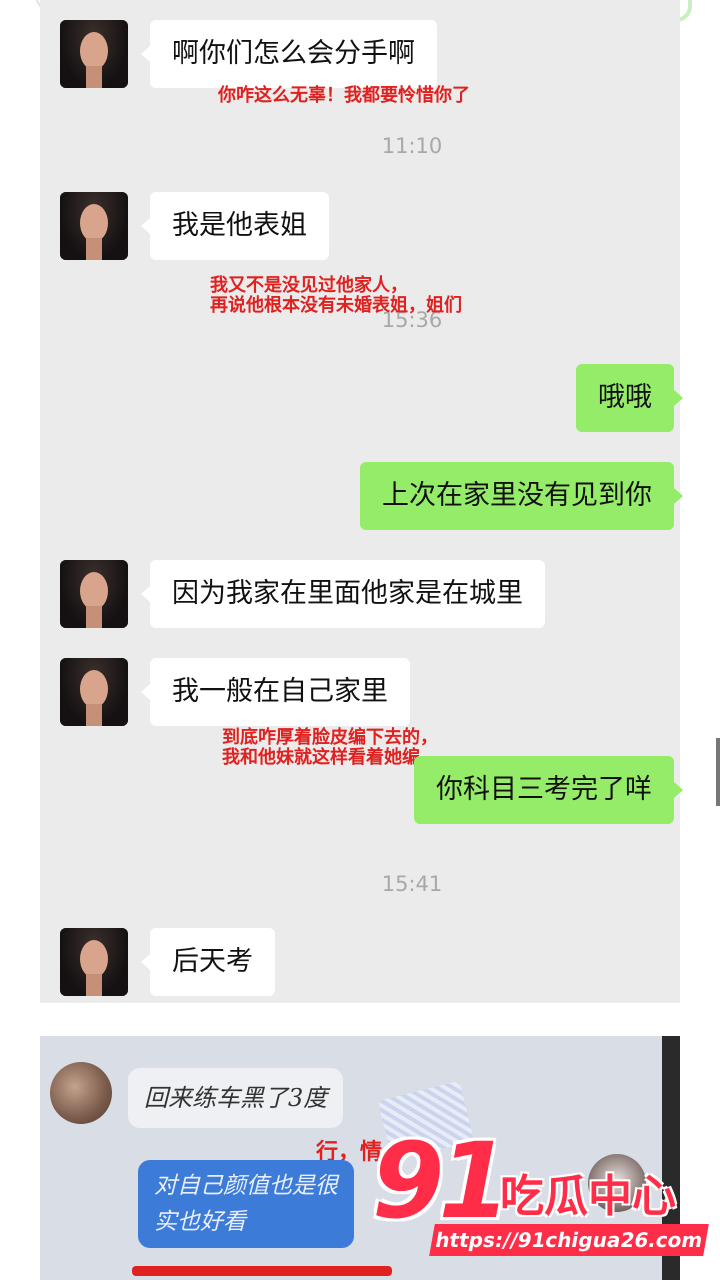 The height and width of the screenshot is (1280, 720). What do you see at coordinates (336, 295) in the screenshot?
I see `red-annotation: 我又不是没见过他家人， 再说他根本没有未婚表姐，姐们` at bounding box center [336, 295].